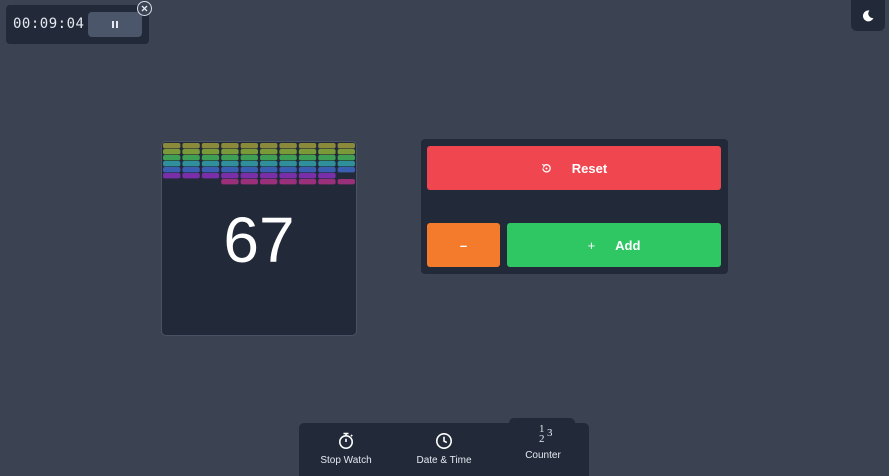 The height and width of the screenshot is (476, 889). I want to click on add-label: Add, so click(628, 245).